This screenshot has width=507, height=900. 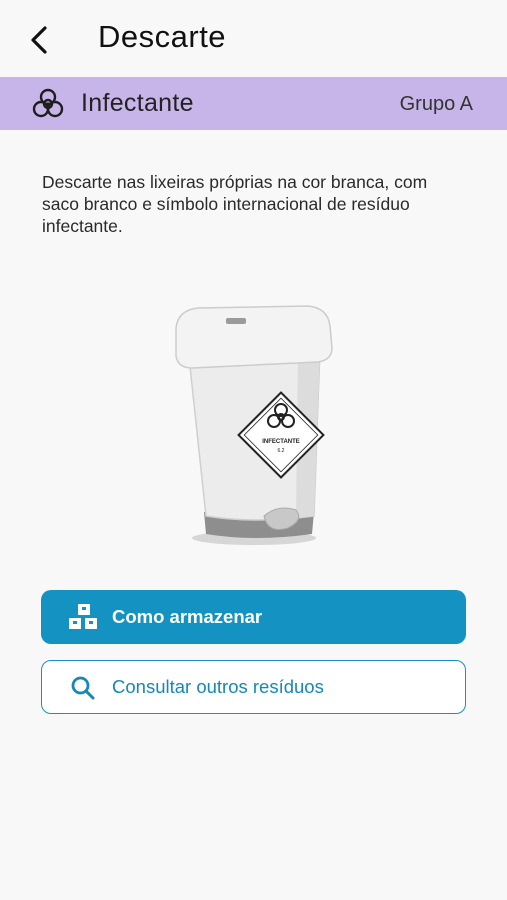 What do you see at coordinates (281, 442) in the screenshot?
I see `bin-label: INFECTANTE` at bounding box center [281, 442].